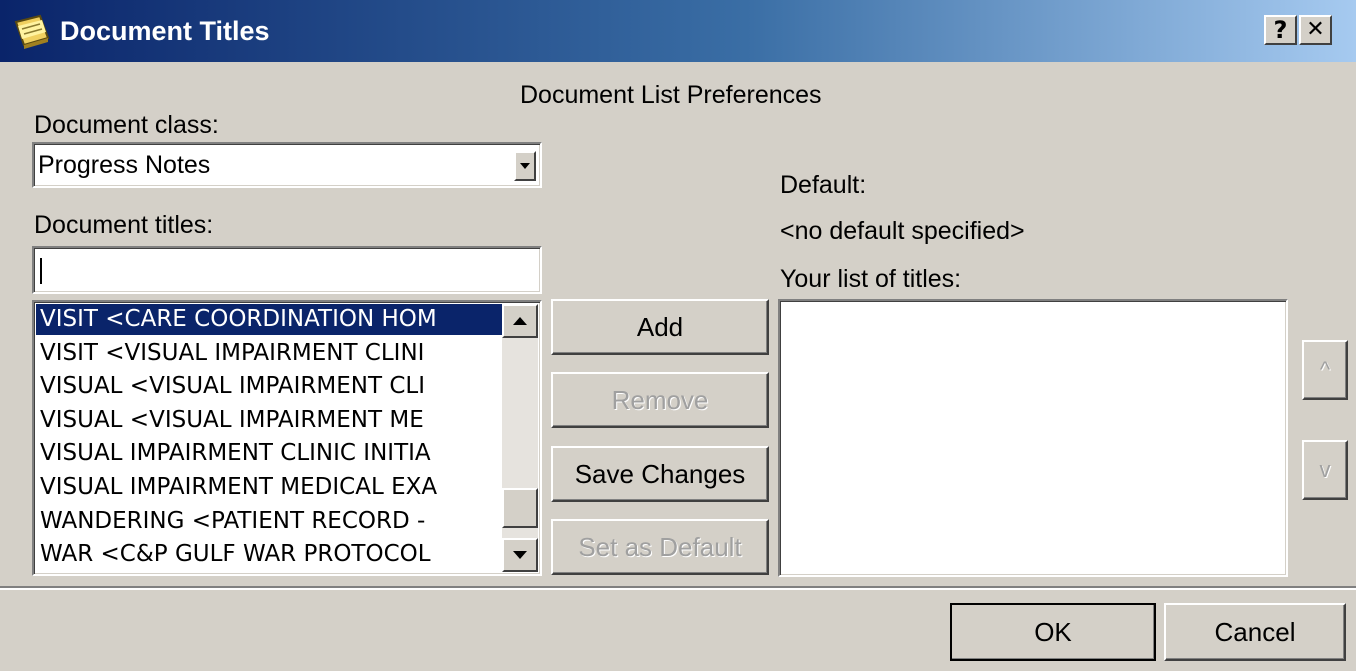 The height and width of the screenshot is (671, 1356). I want to click on scroll-down-button, so click(520, 555).